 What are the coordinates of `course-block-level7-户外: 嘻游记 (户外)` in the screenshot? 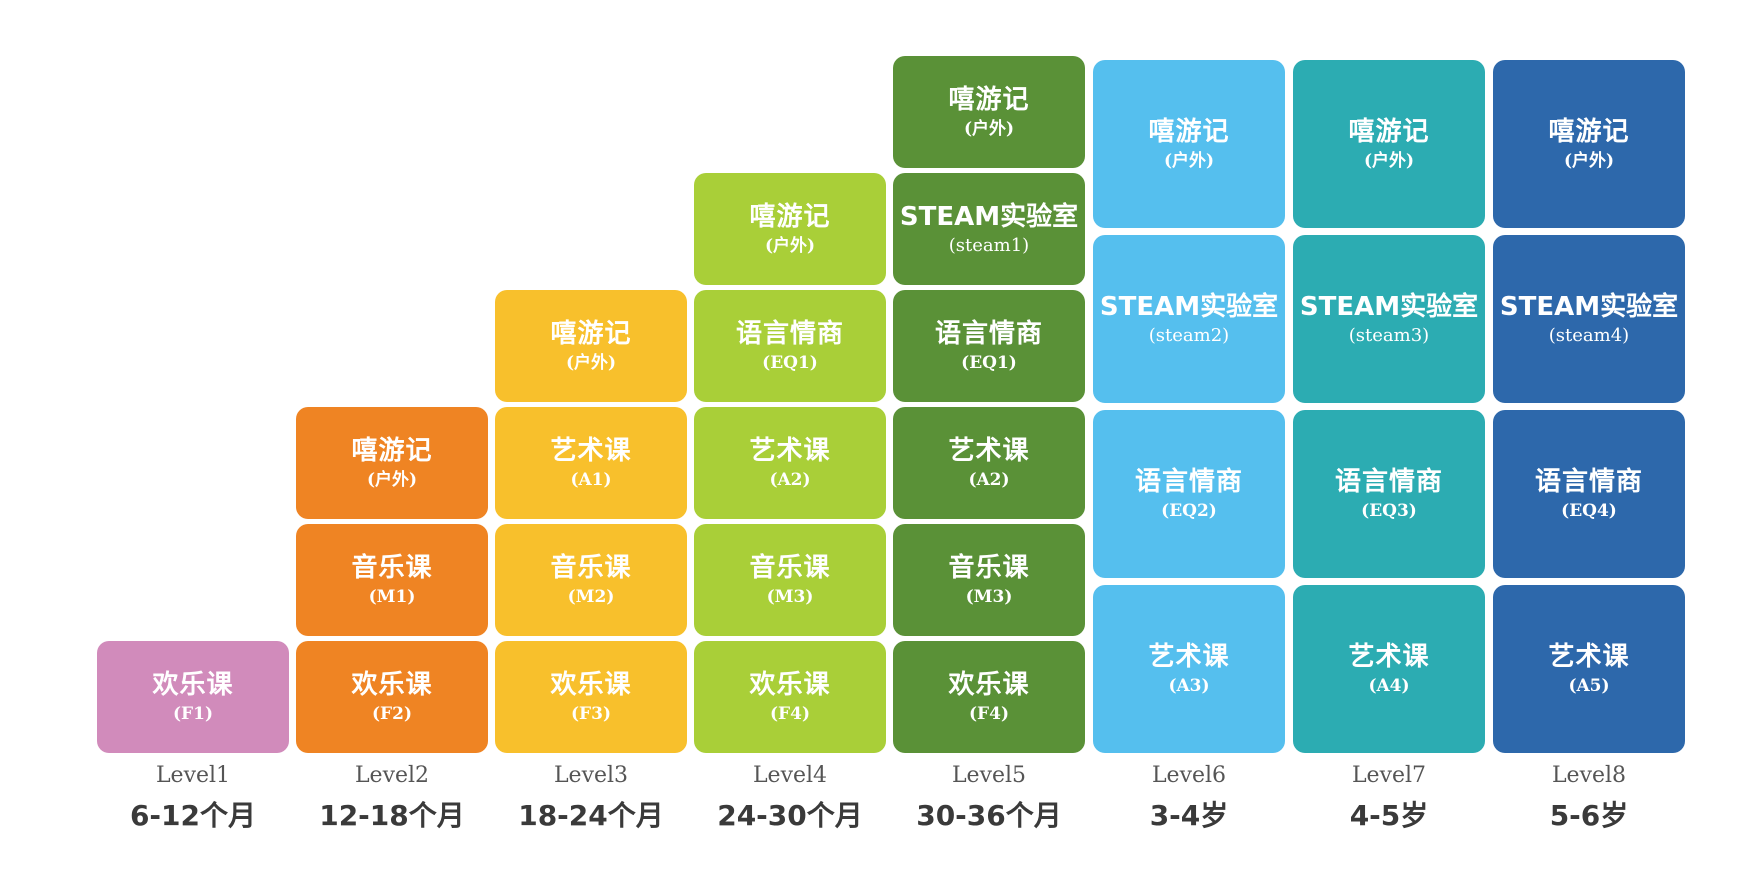 It's located at (1389, 144).